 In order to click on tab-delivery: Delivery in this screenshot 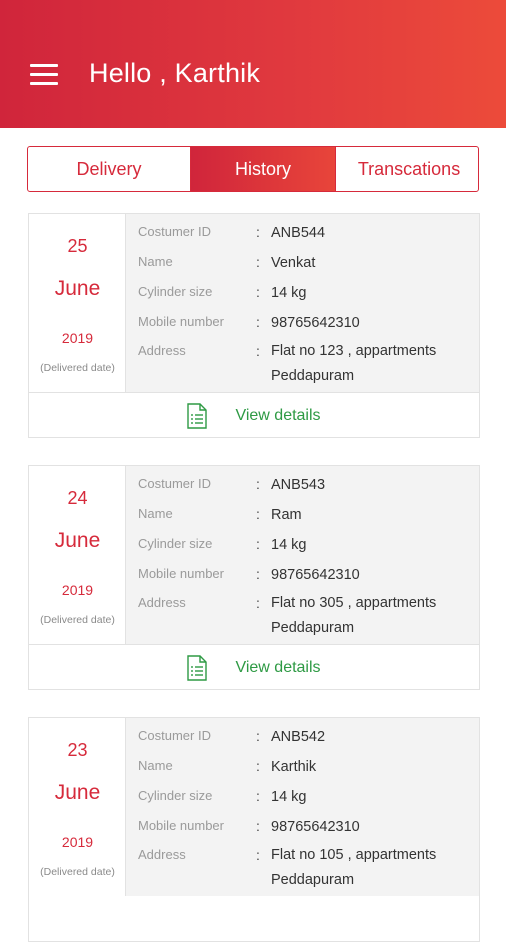, I will do `click(109, 169)`.